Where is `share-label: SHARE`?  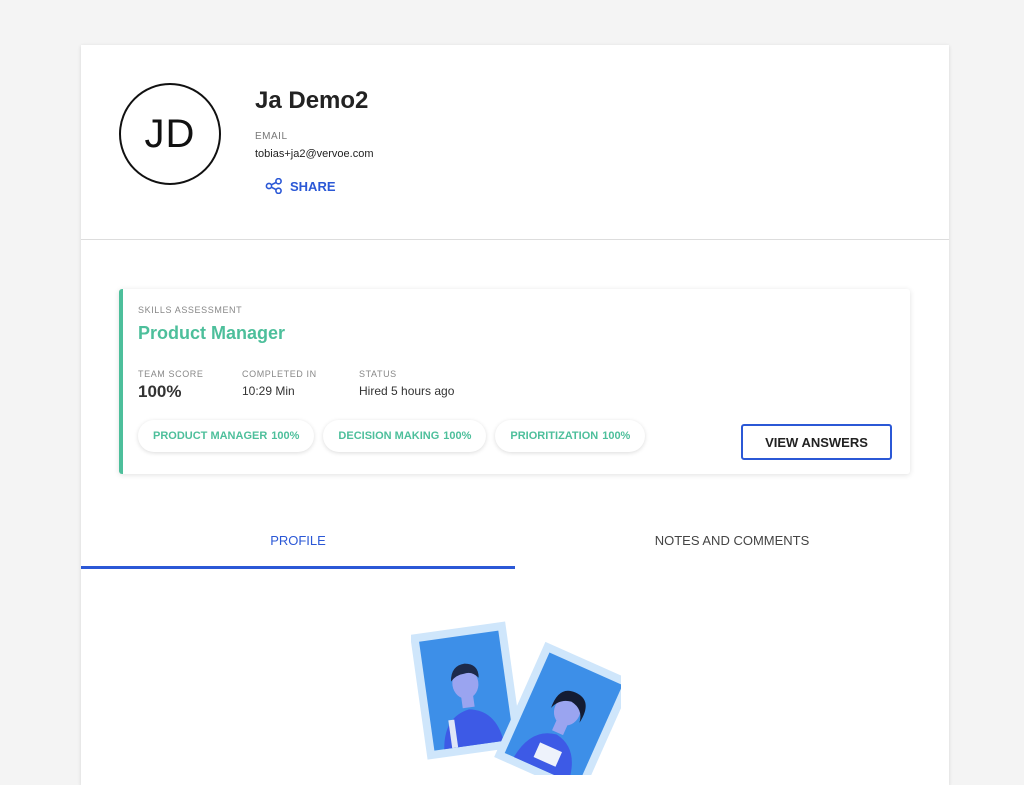 share-label: SHARE is located at coordinates (313, 186).